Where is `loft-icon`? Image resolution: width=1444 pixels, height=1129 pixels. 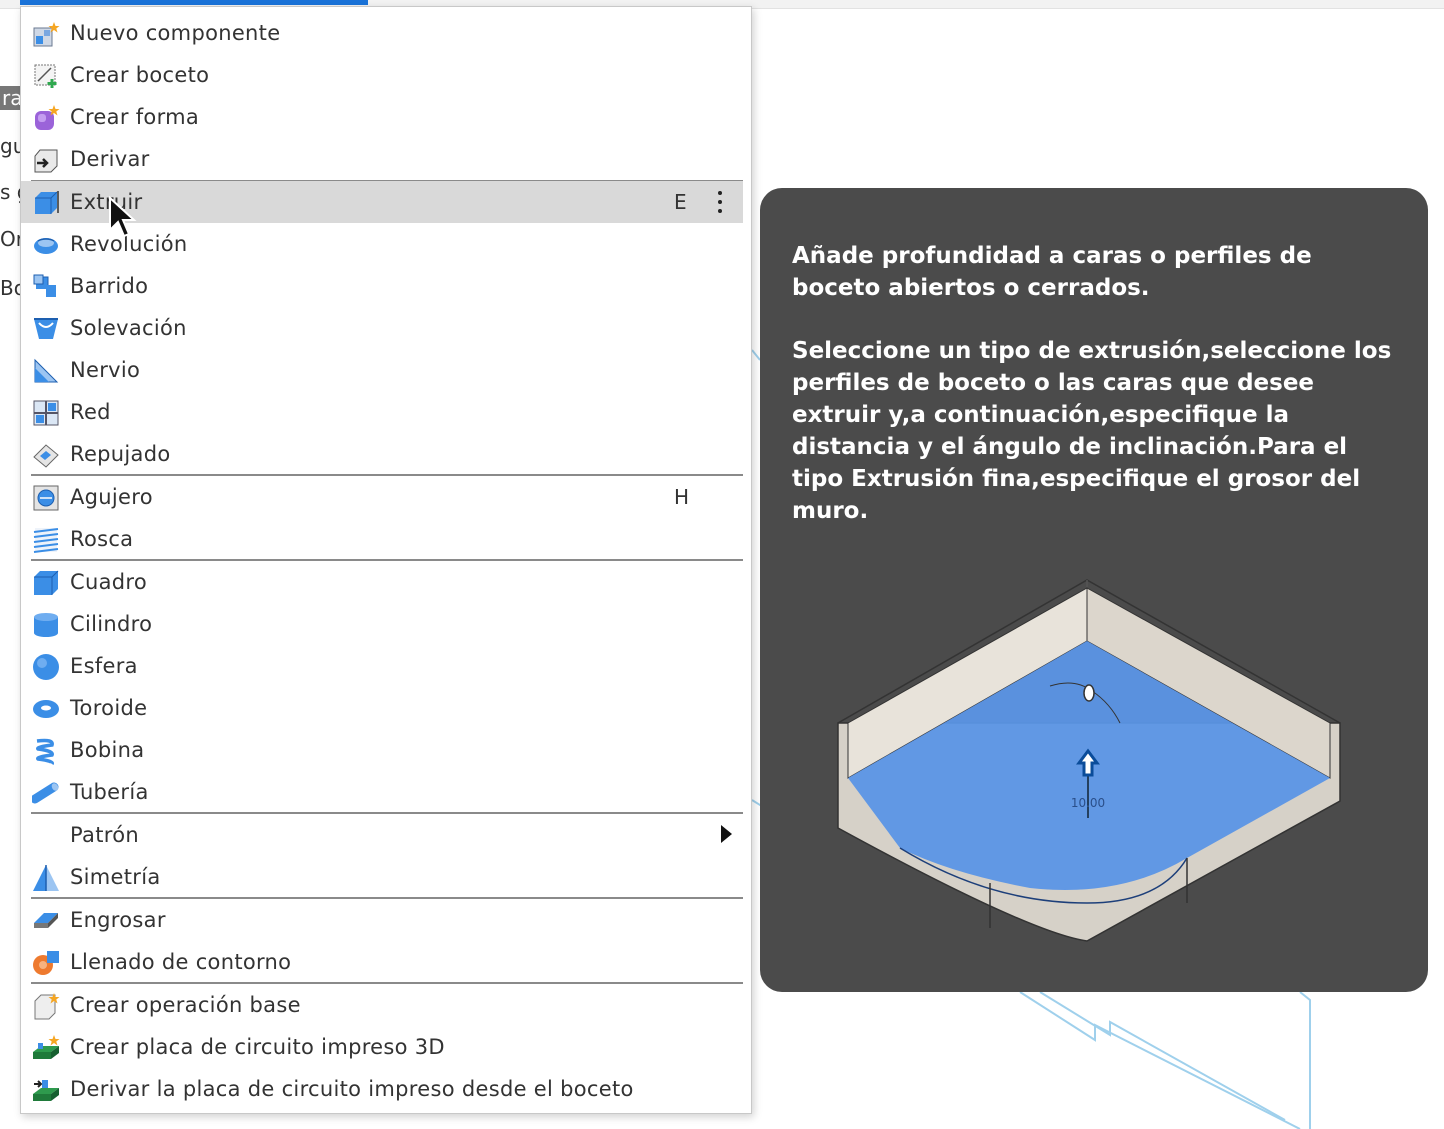 loft-icon is located at coordinates (46, 329).